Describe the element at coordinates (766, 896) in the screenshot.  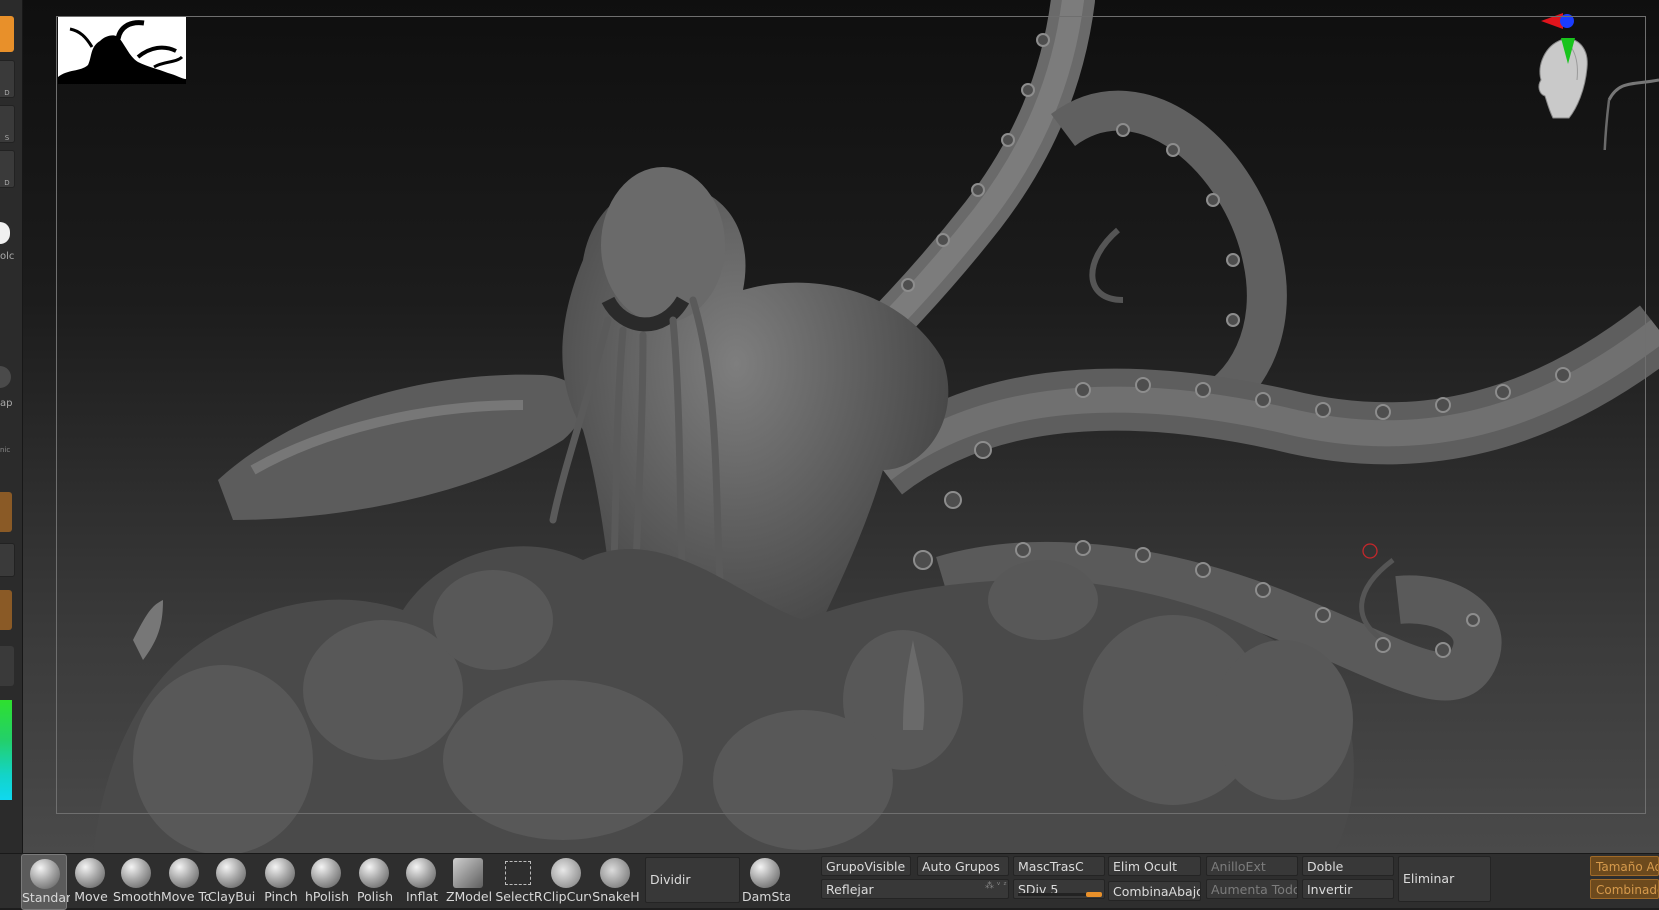
I see `damstandard-label: DamSta` at that location.